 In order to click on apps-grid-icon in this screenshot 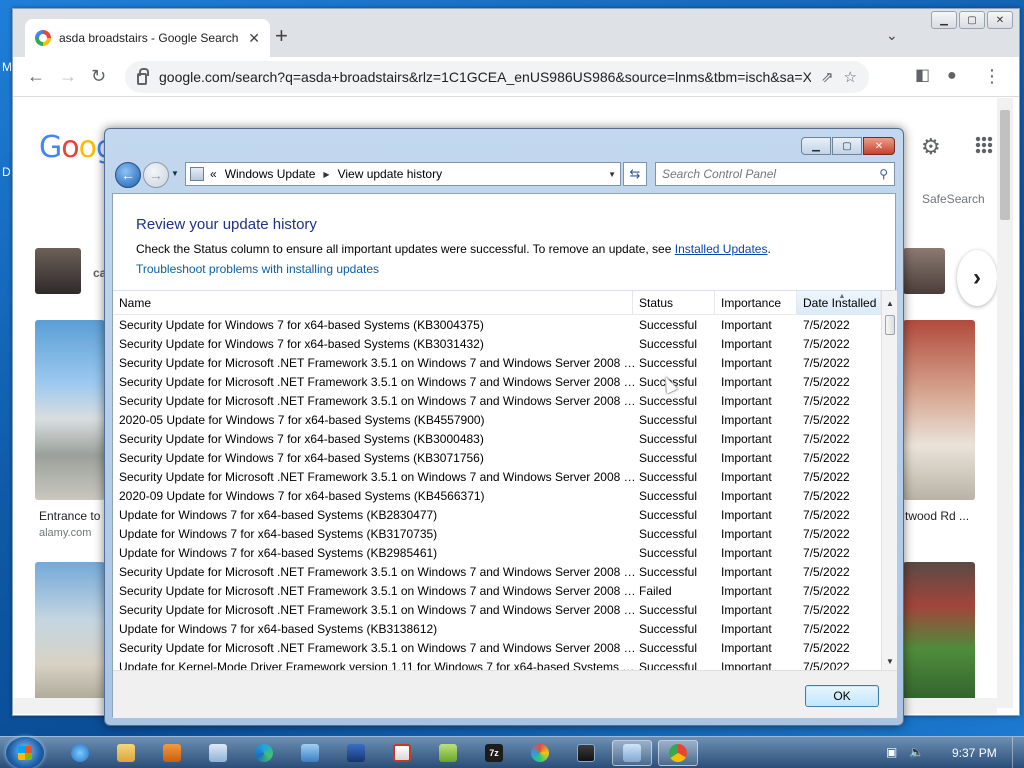, I will do `click(984, 145)`.